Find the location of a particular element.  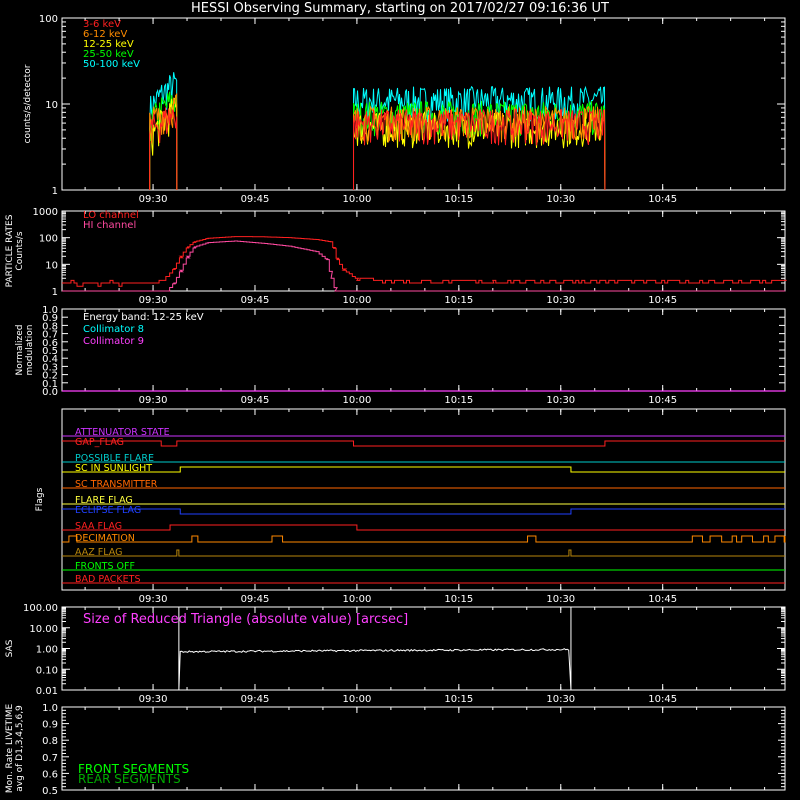

particle-frame is located at coordinates (423, 251).